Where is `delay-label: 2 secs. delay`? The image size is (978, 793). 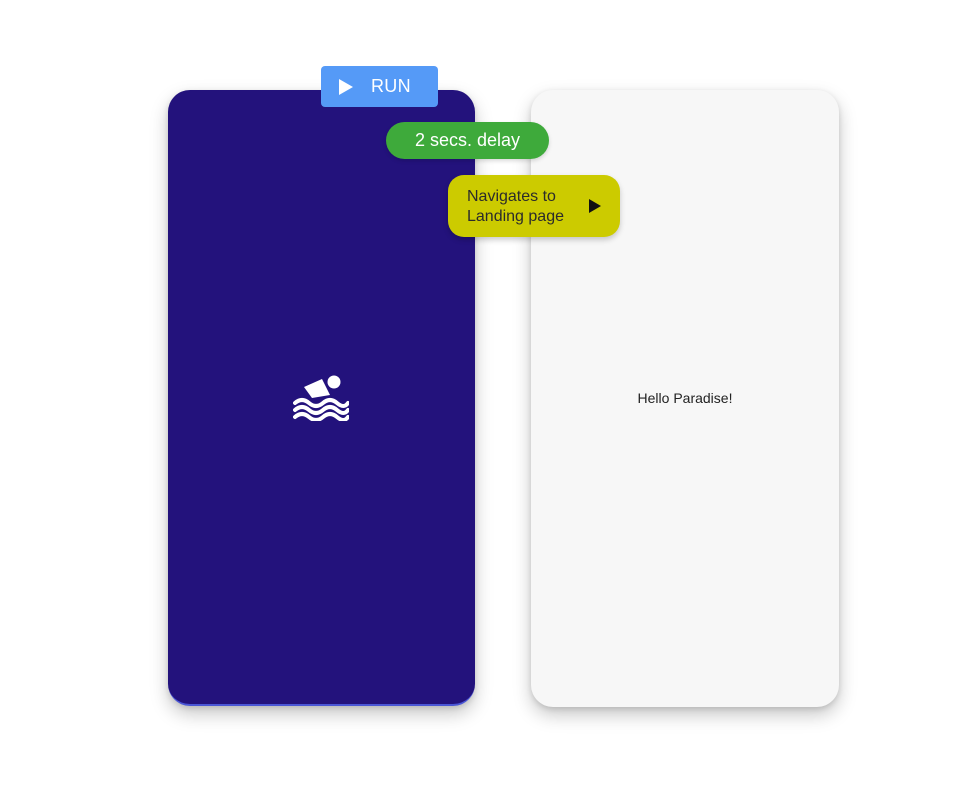
delay-label: 2 secs. delay is located at coordinates (467, 140).